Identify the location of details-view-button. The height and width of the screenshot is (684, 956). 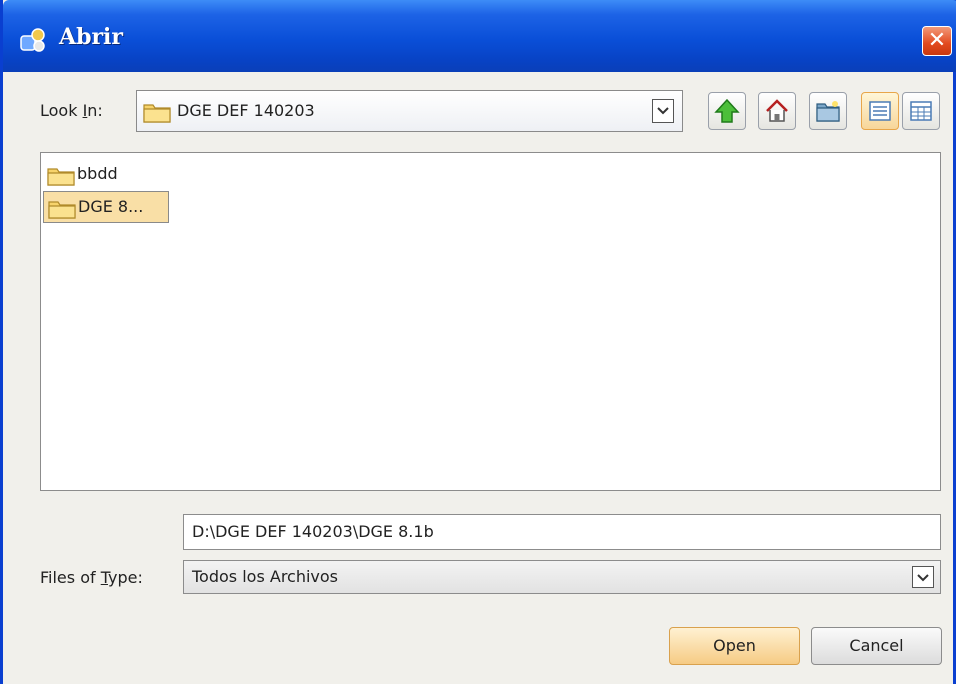
(921, 111).